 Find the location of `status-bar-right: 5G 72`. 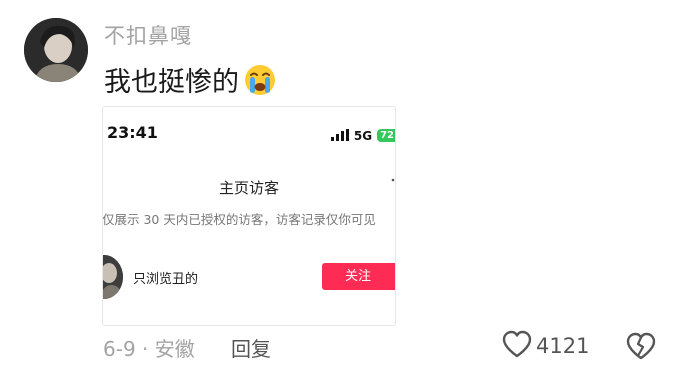

status-bar-right: 5G 72 is located at coordinates (362, 135).